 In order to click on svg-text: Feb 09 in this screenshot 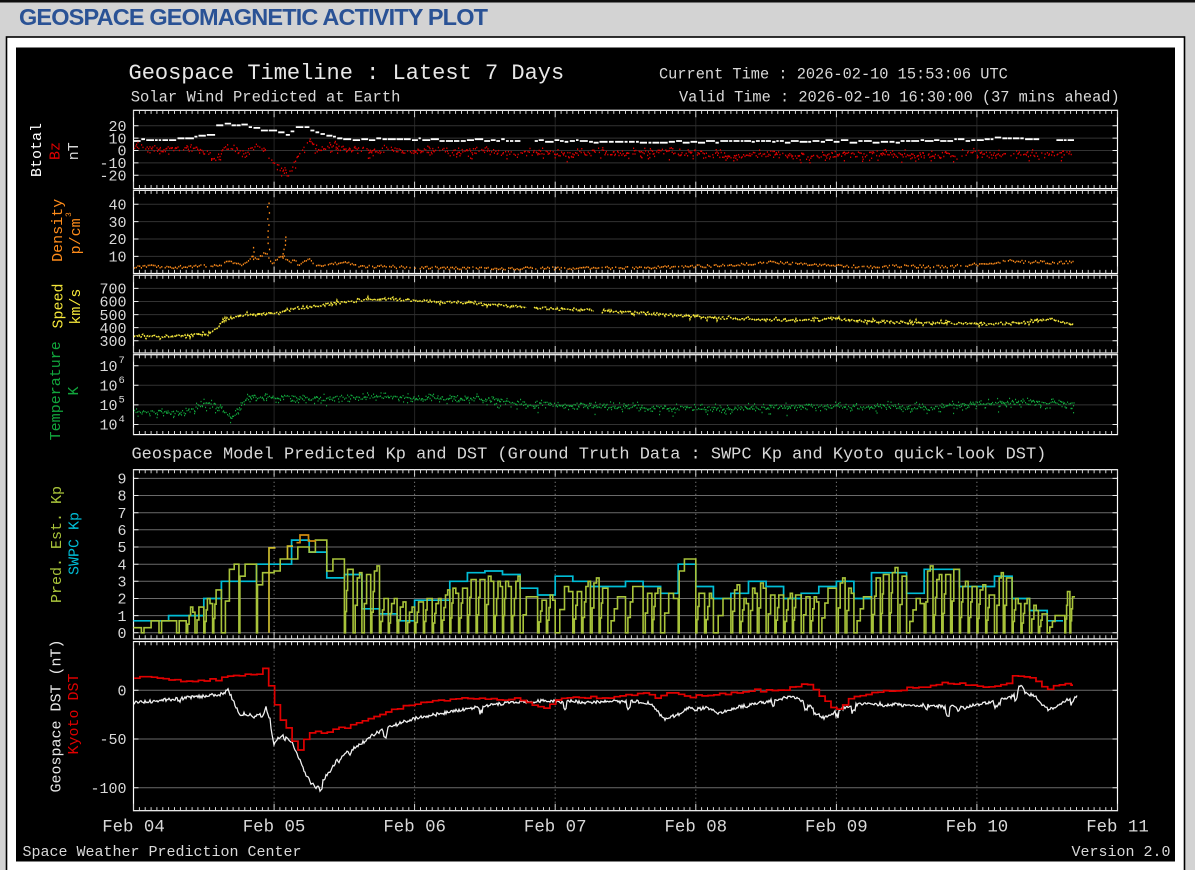, I will do `click(836, 828)`.